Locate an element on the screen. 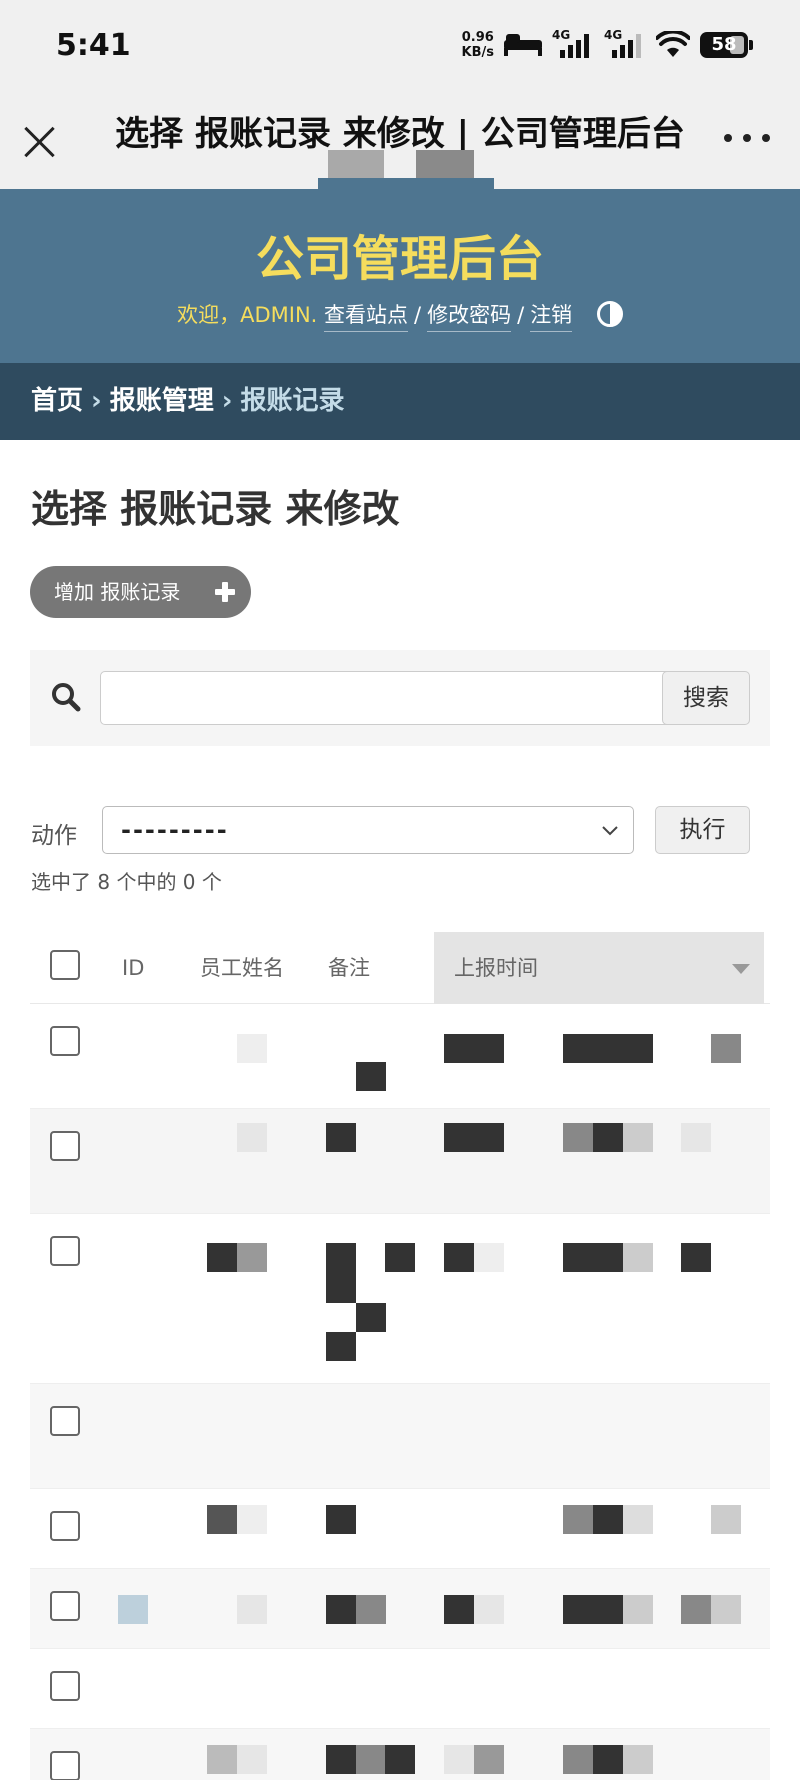 This screenshot has height=1780, width=800. admin-header: 公司管理后台 欢迎，ADMIN. 查看站点 / 修改密码 / 注销 is located at coordinates (400, 276).